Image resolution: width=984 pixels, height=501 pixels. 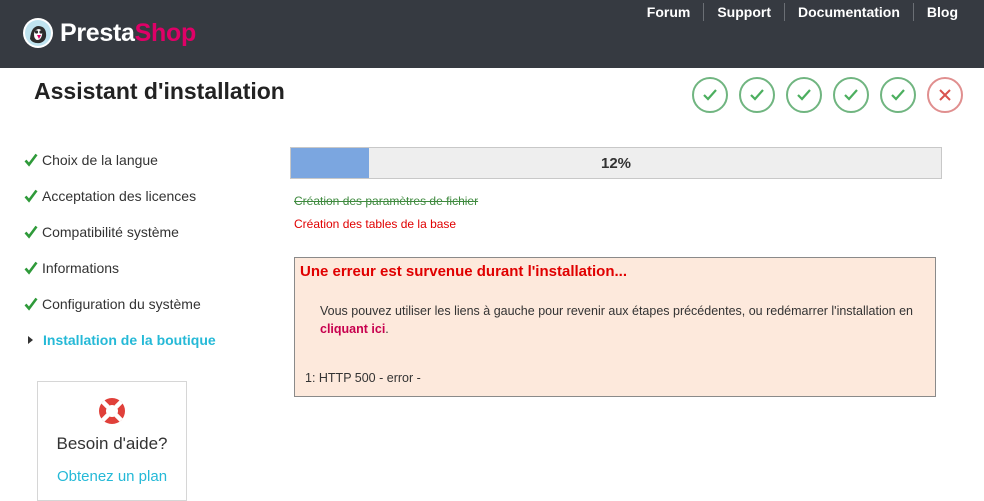 I want to click on sidebar-item-language: Choix de la langue, so click(x=120, y=160).